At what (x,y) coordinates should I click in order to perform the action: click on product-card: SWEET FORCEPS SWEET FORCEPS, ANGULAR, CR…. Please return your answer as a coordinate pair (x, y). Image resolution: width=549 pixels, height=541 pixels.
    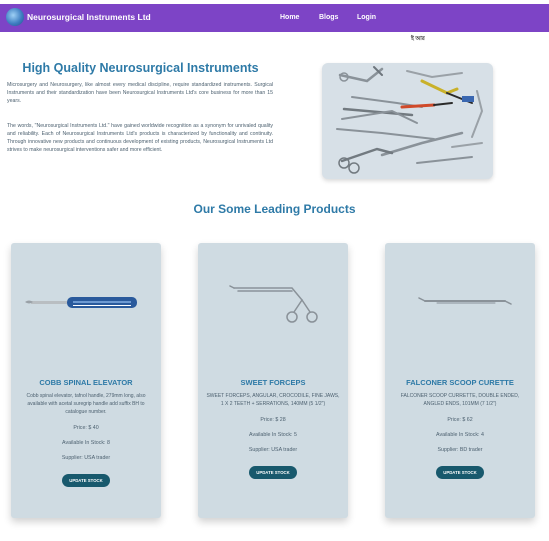
    Looking at the image, I should click on (273, 380).